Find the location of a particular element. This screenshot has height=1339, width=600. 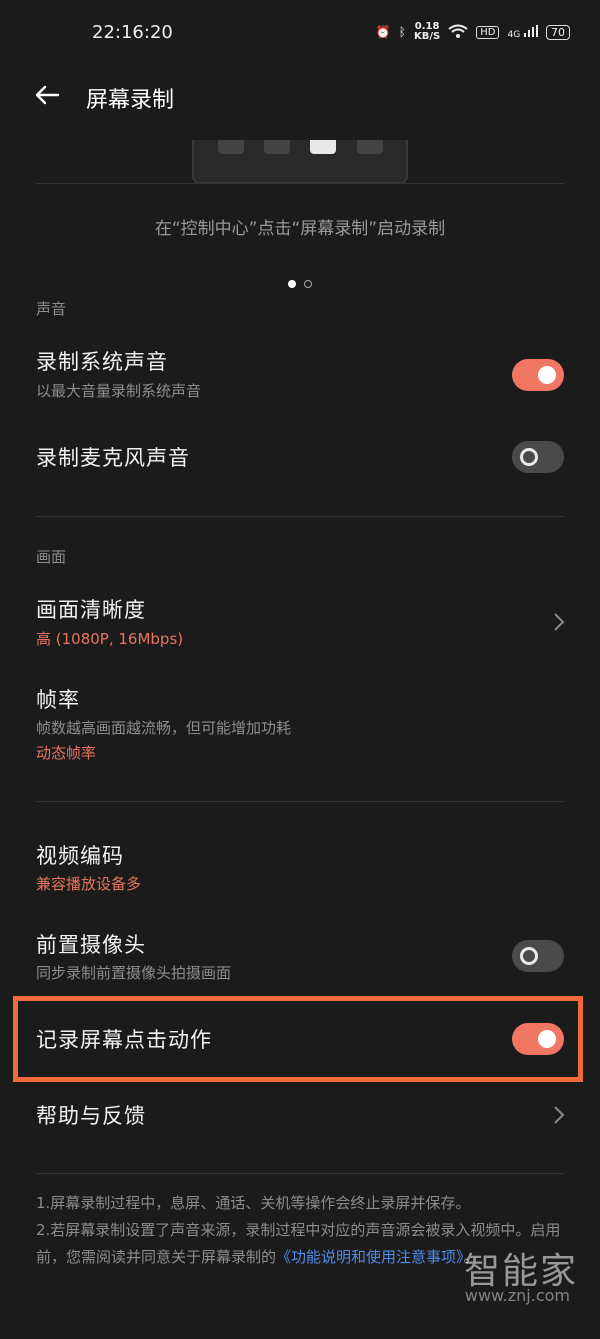

front-camera-toggle is located at coordinates (538, 956).